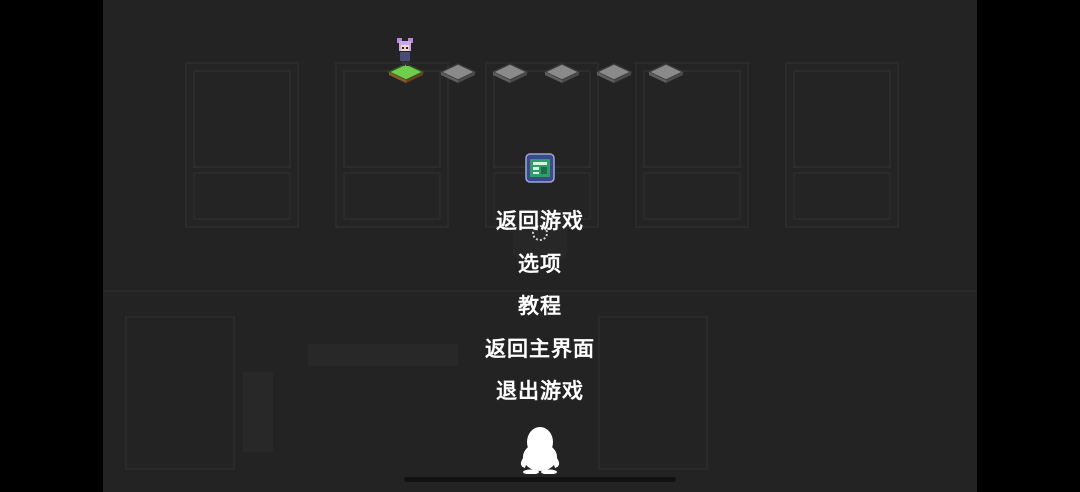  Describe the element at coordinates (540, 305) in the screenshot. I see `tutorial-button: 教程` at that location.